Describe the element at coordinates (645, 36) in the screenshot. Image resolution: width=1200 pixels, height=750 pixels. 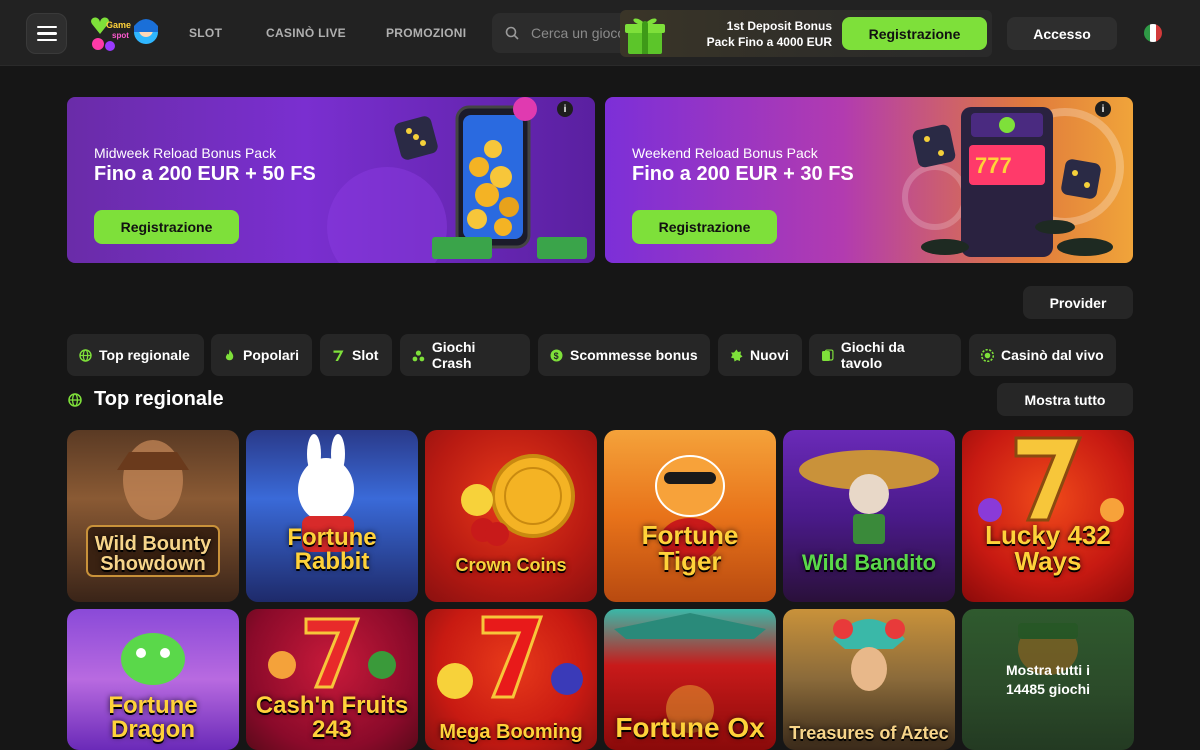
I see `gift-icon` at that location.